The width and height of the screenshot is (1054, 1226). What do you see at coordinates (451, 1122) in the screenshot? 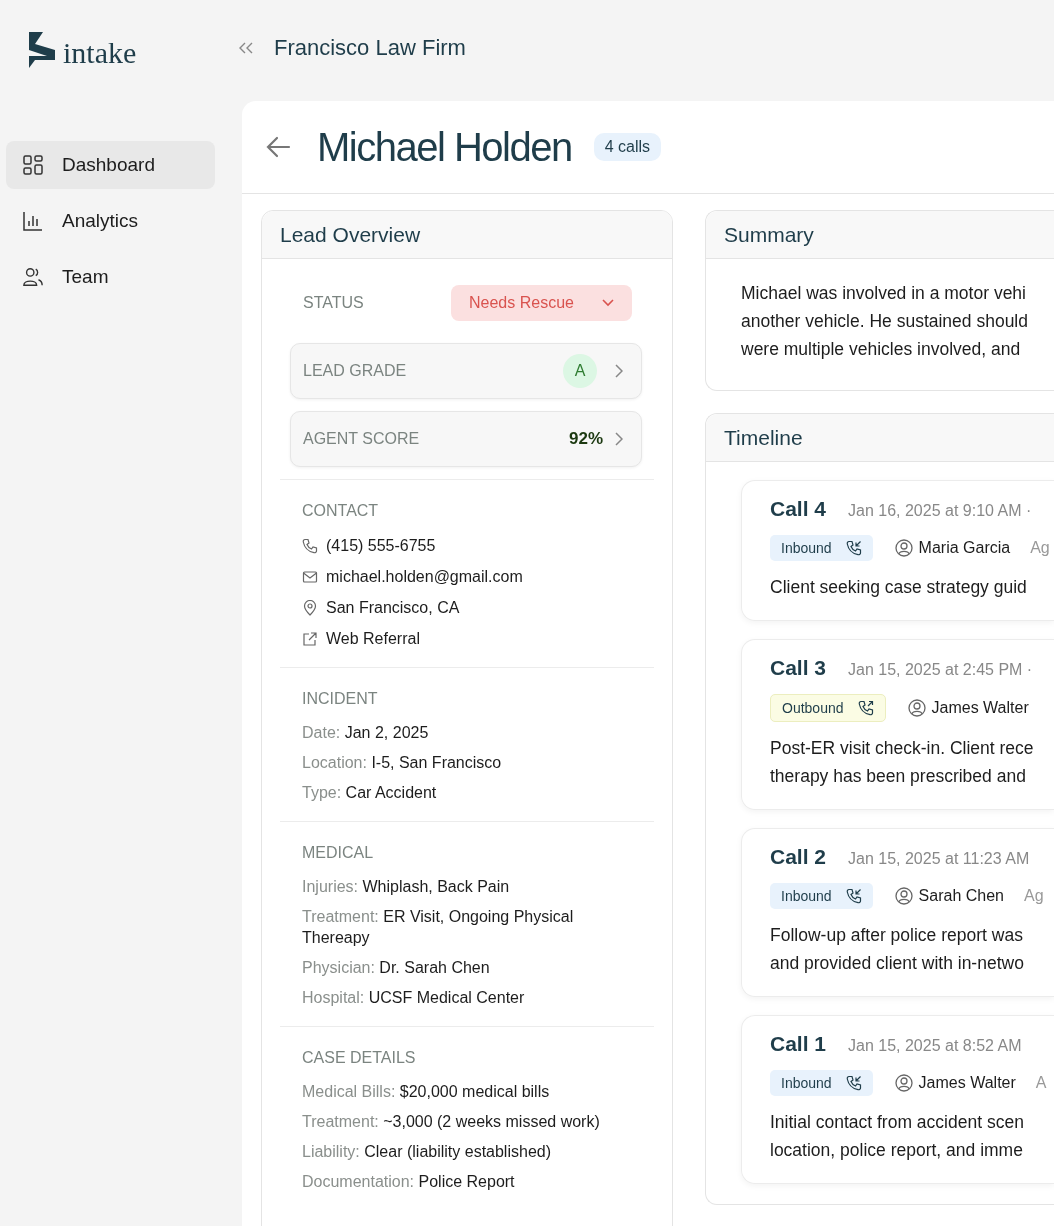
I see `field-text: Treatment: ~3,000 (2 weeks missed work)` at bounding box center [451, 1122].